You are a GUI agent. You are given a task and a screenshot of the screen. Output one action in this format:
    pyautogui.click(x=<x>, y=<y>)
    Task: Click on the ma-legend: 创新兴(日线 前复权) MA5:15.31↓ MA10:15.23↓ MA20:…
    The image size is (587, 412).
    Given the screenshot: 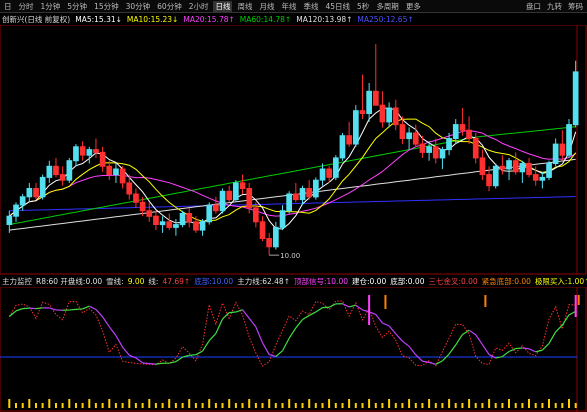 What is the action you would take?
    pyautogui.click(x=207, y=19)
    